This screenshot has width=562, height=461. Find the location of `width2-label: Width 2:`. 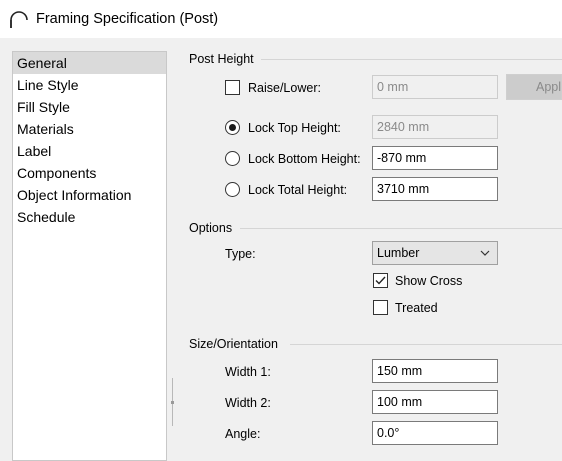

width2-label: Width 2: is located at coordinates (248, 403).